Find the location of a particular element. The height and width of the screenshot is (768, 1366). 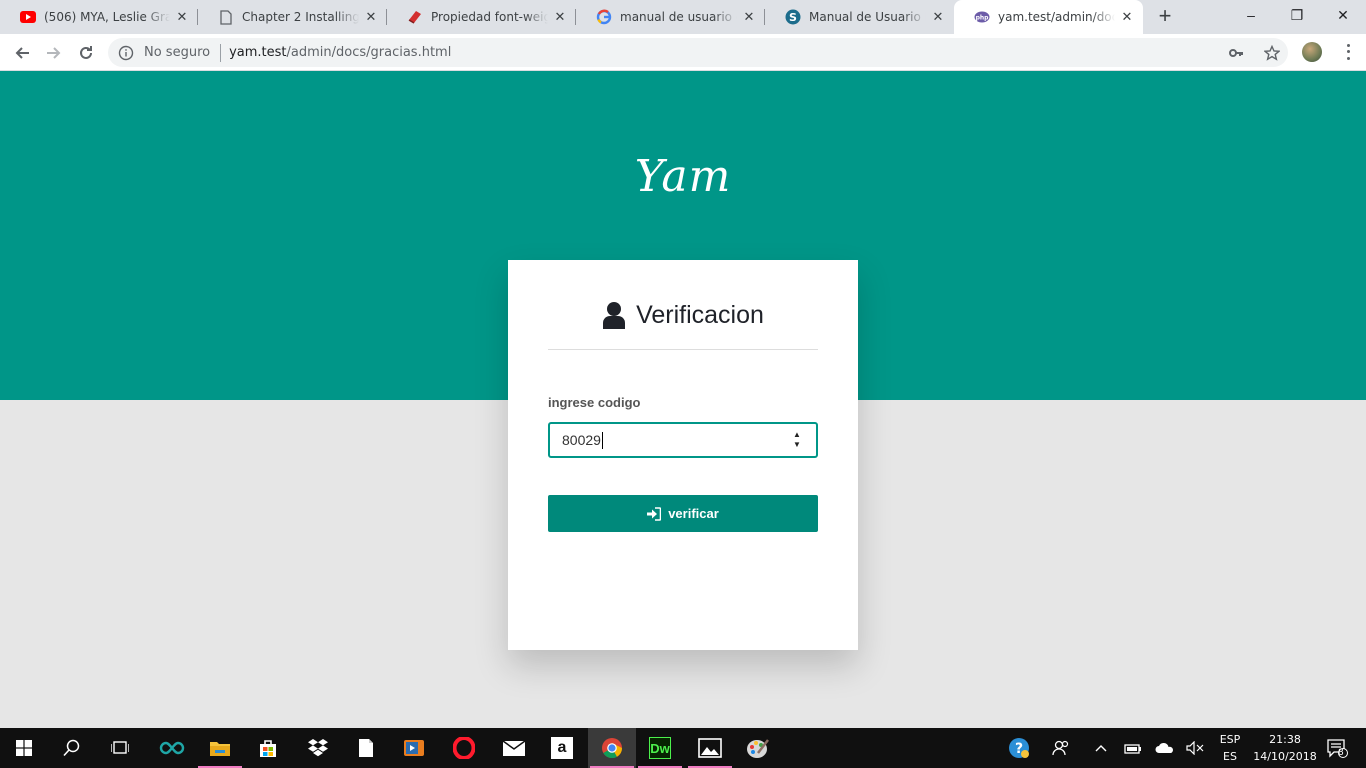

volume-muted-icon is located at coordinates (1195, 748).